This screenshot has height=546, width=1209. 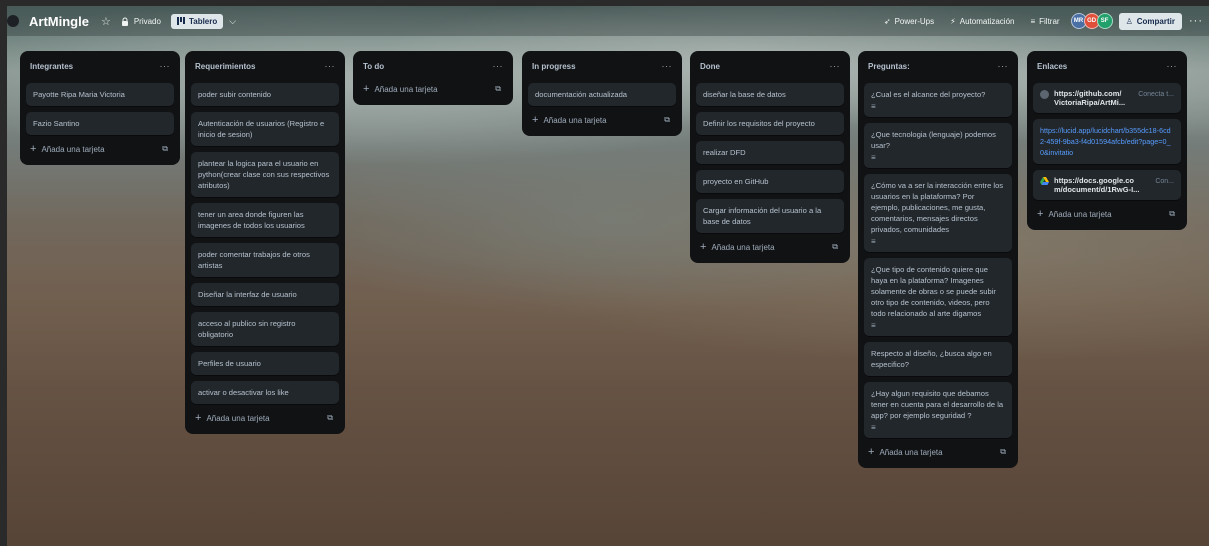 I want to click on list-title: To do, so click(x=373, y=66).